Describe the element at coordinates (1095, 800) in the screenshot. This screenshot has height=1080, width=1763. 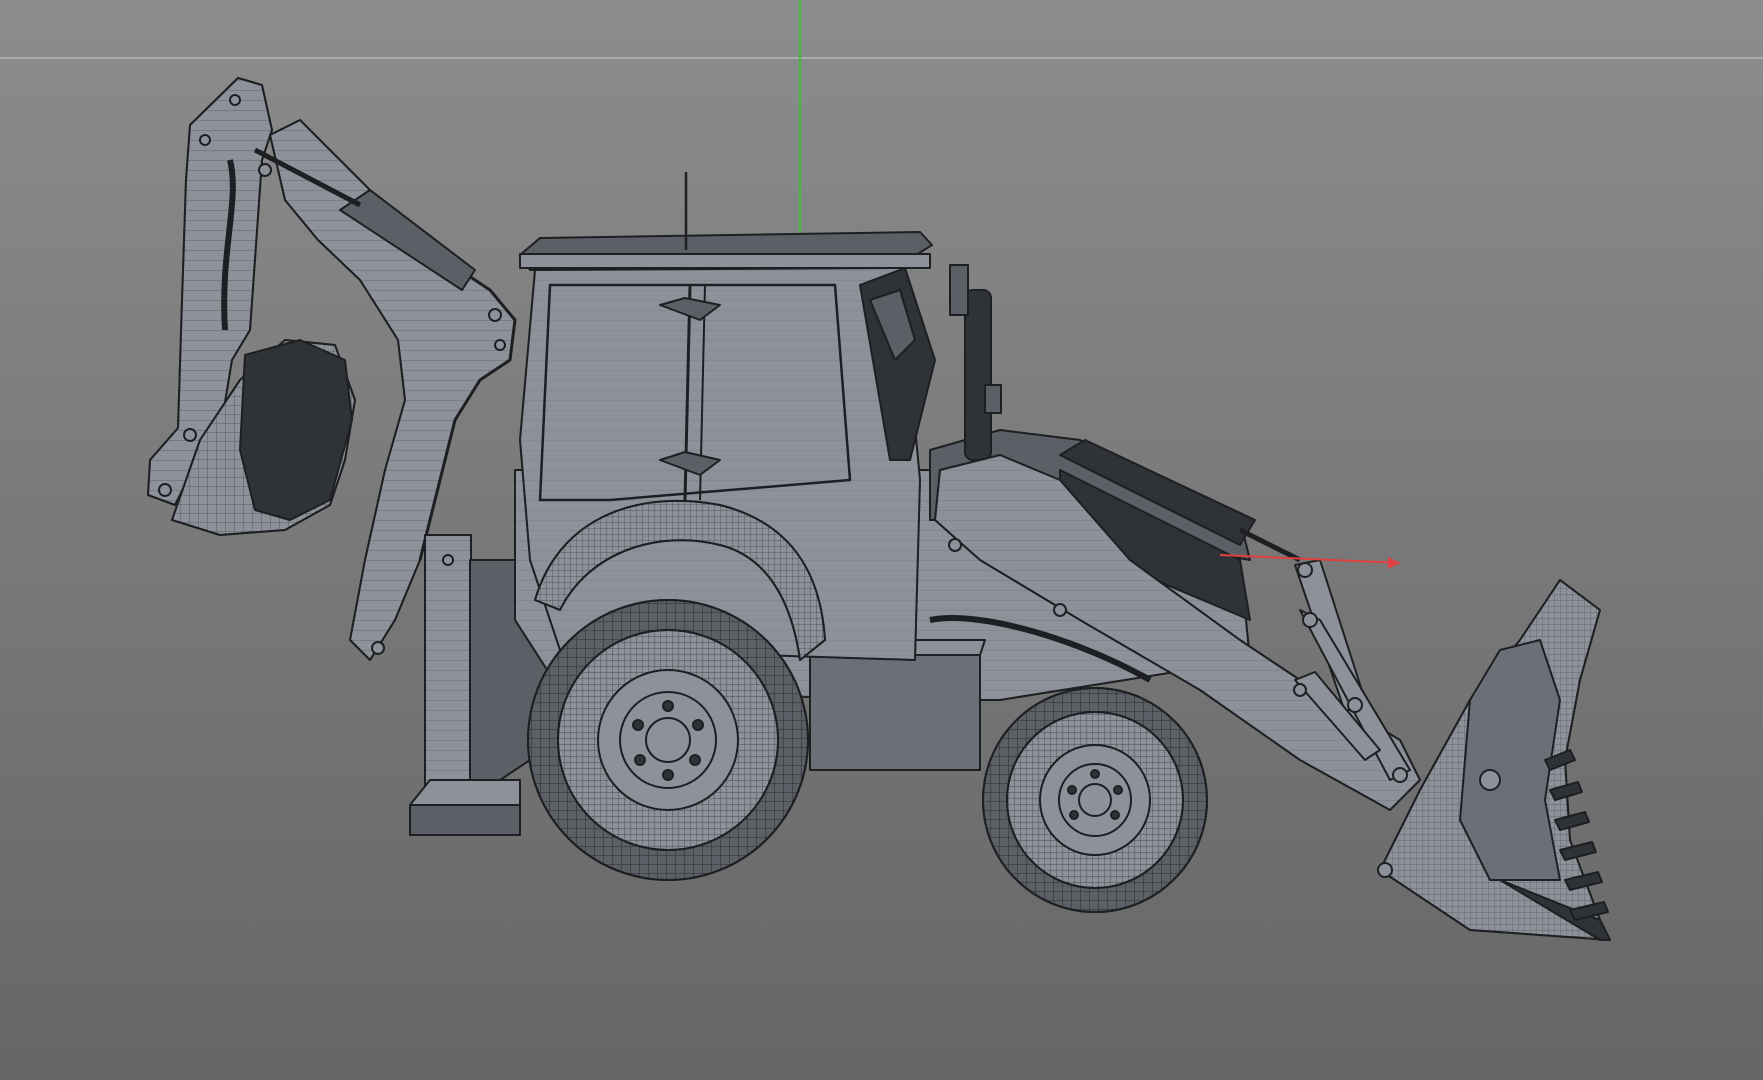
I see `front-wheel` at that location.